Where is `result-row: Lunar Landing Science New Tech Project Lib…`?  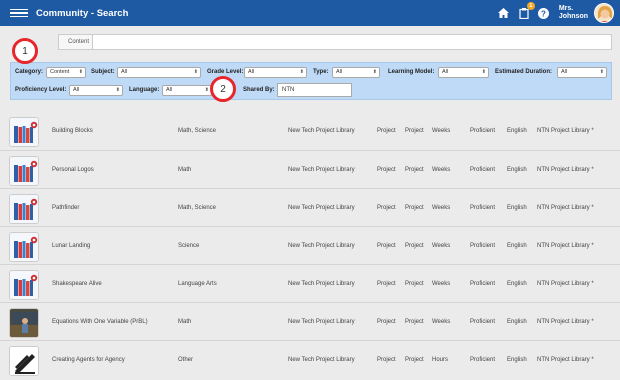
result-row: Lunar Landing Science New Tech Project Lib… is located at coordinates (310, 245).